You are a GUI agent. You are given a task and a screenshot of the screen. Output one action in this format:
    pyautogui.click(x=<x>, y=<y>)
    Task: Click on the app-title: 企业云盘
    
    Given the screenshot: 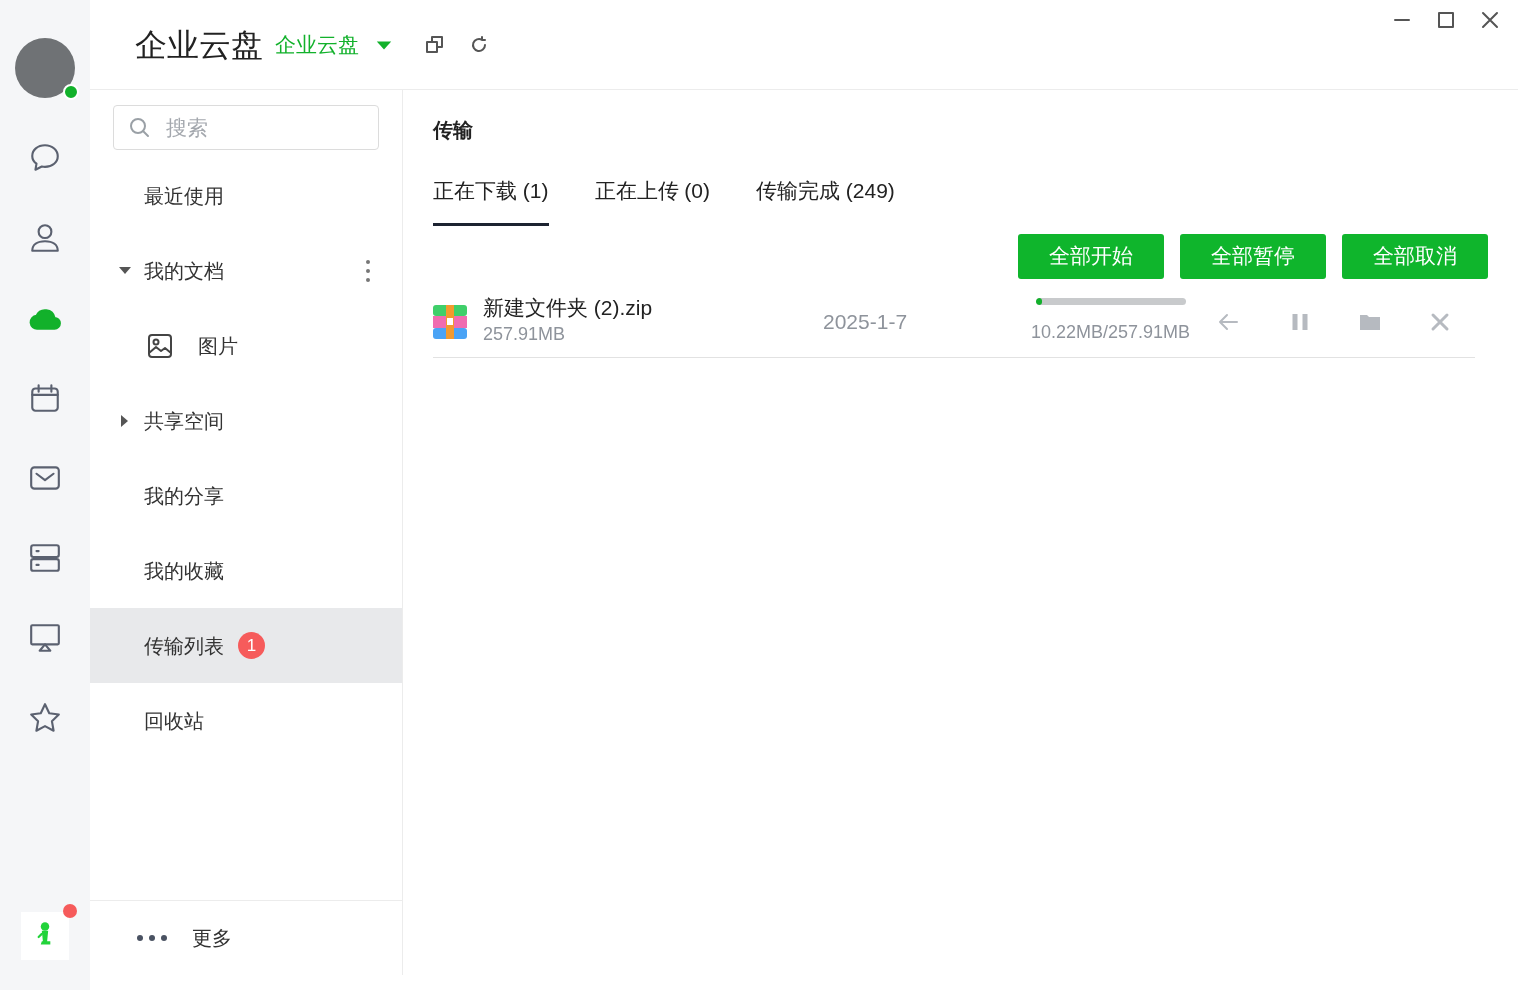 What is the action you would take?
    pyautogui.click(x=199, y=45)
    